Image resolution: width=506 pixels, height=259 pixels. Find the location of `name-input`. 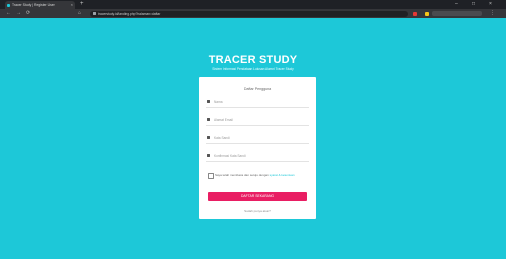

name-input is located at coordinates (260, 102).